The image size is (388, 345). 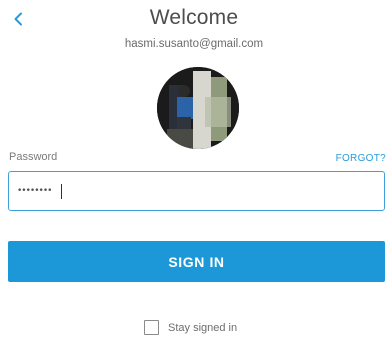 I want to click on password-input, so click(x=196, y=191).